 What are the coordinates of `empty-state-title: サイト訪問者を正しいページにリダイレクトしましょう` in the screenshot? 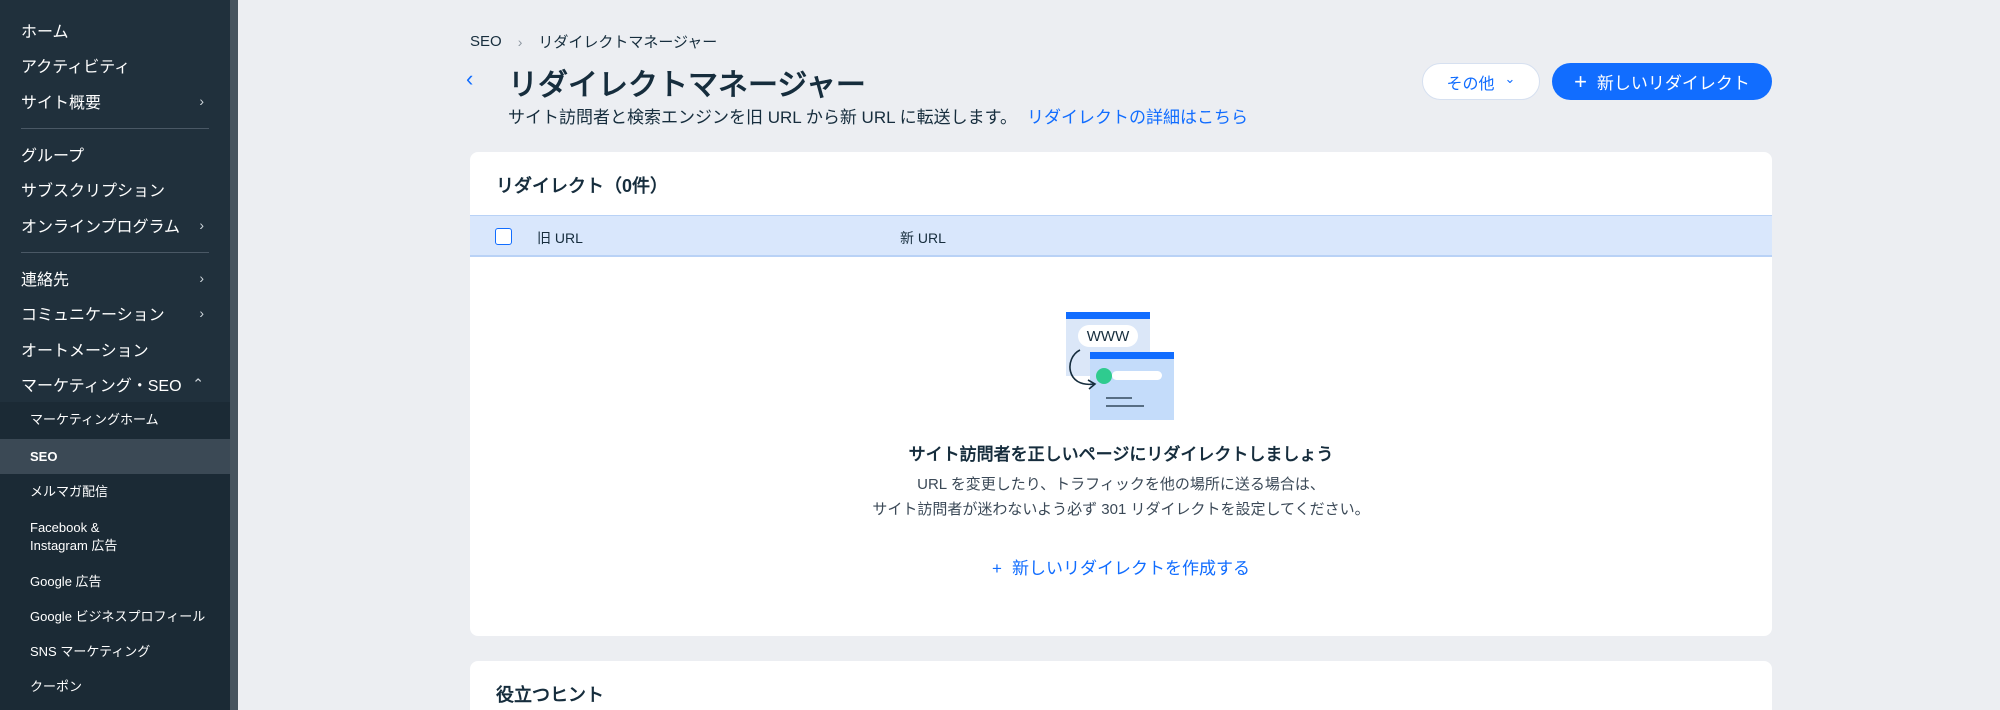 It's located at (1121, 454).